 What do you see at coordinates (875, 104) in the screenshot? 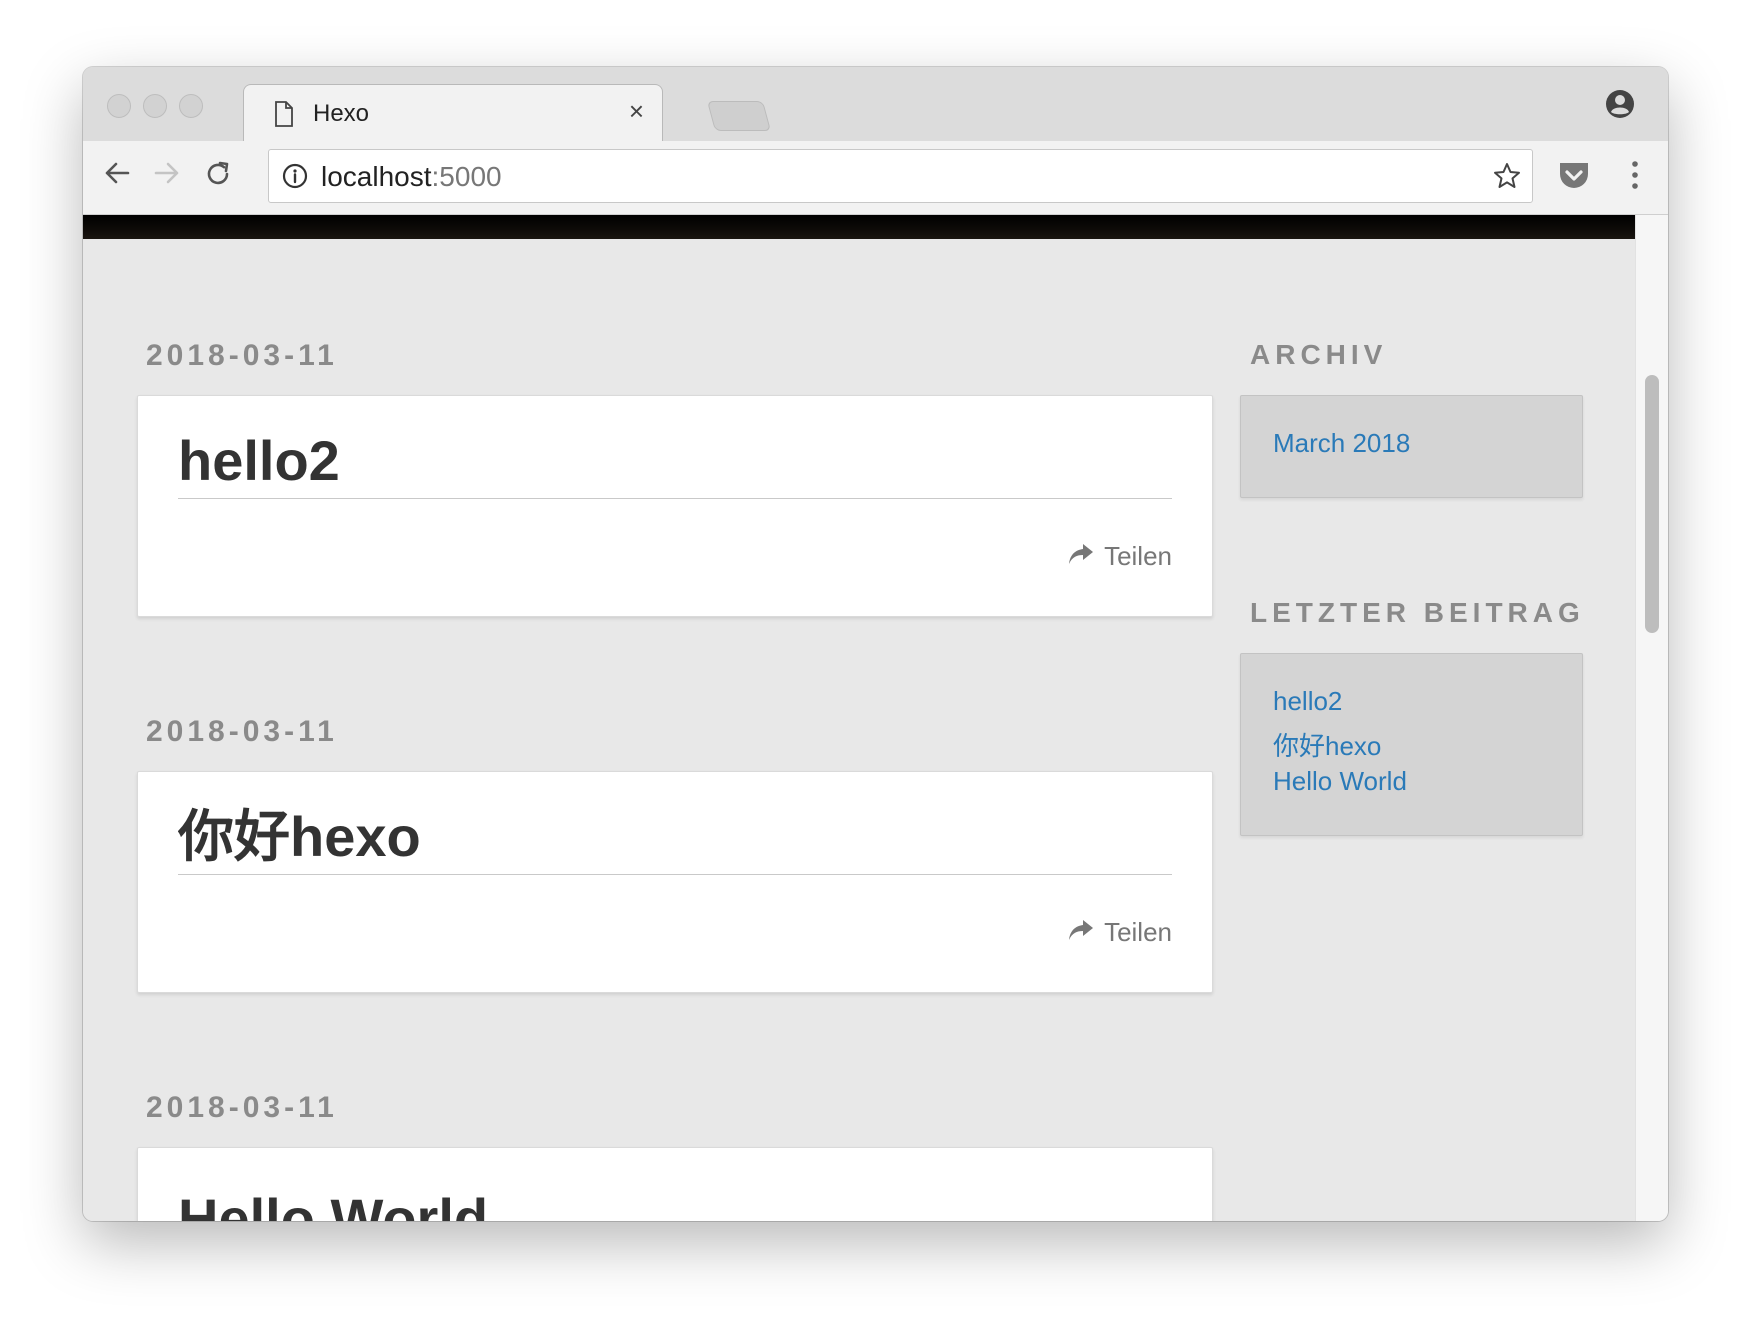
I see `tab-bar: Hexo ×` at bounding box center [875, 104].